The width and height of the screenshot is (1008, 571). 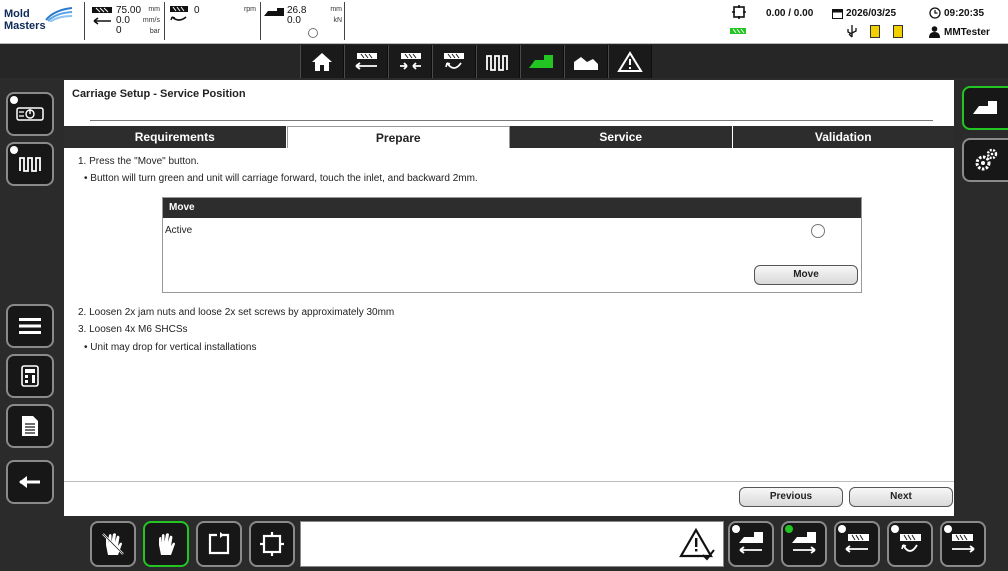 I want to click on settings-gears-icon, so click(x=986, y=159).